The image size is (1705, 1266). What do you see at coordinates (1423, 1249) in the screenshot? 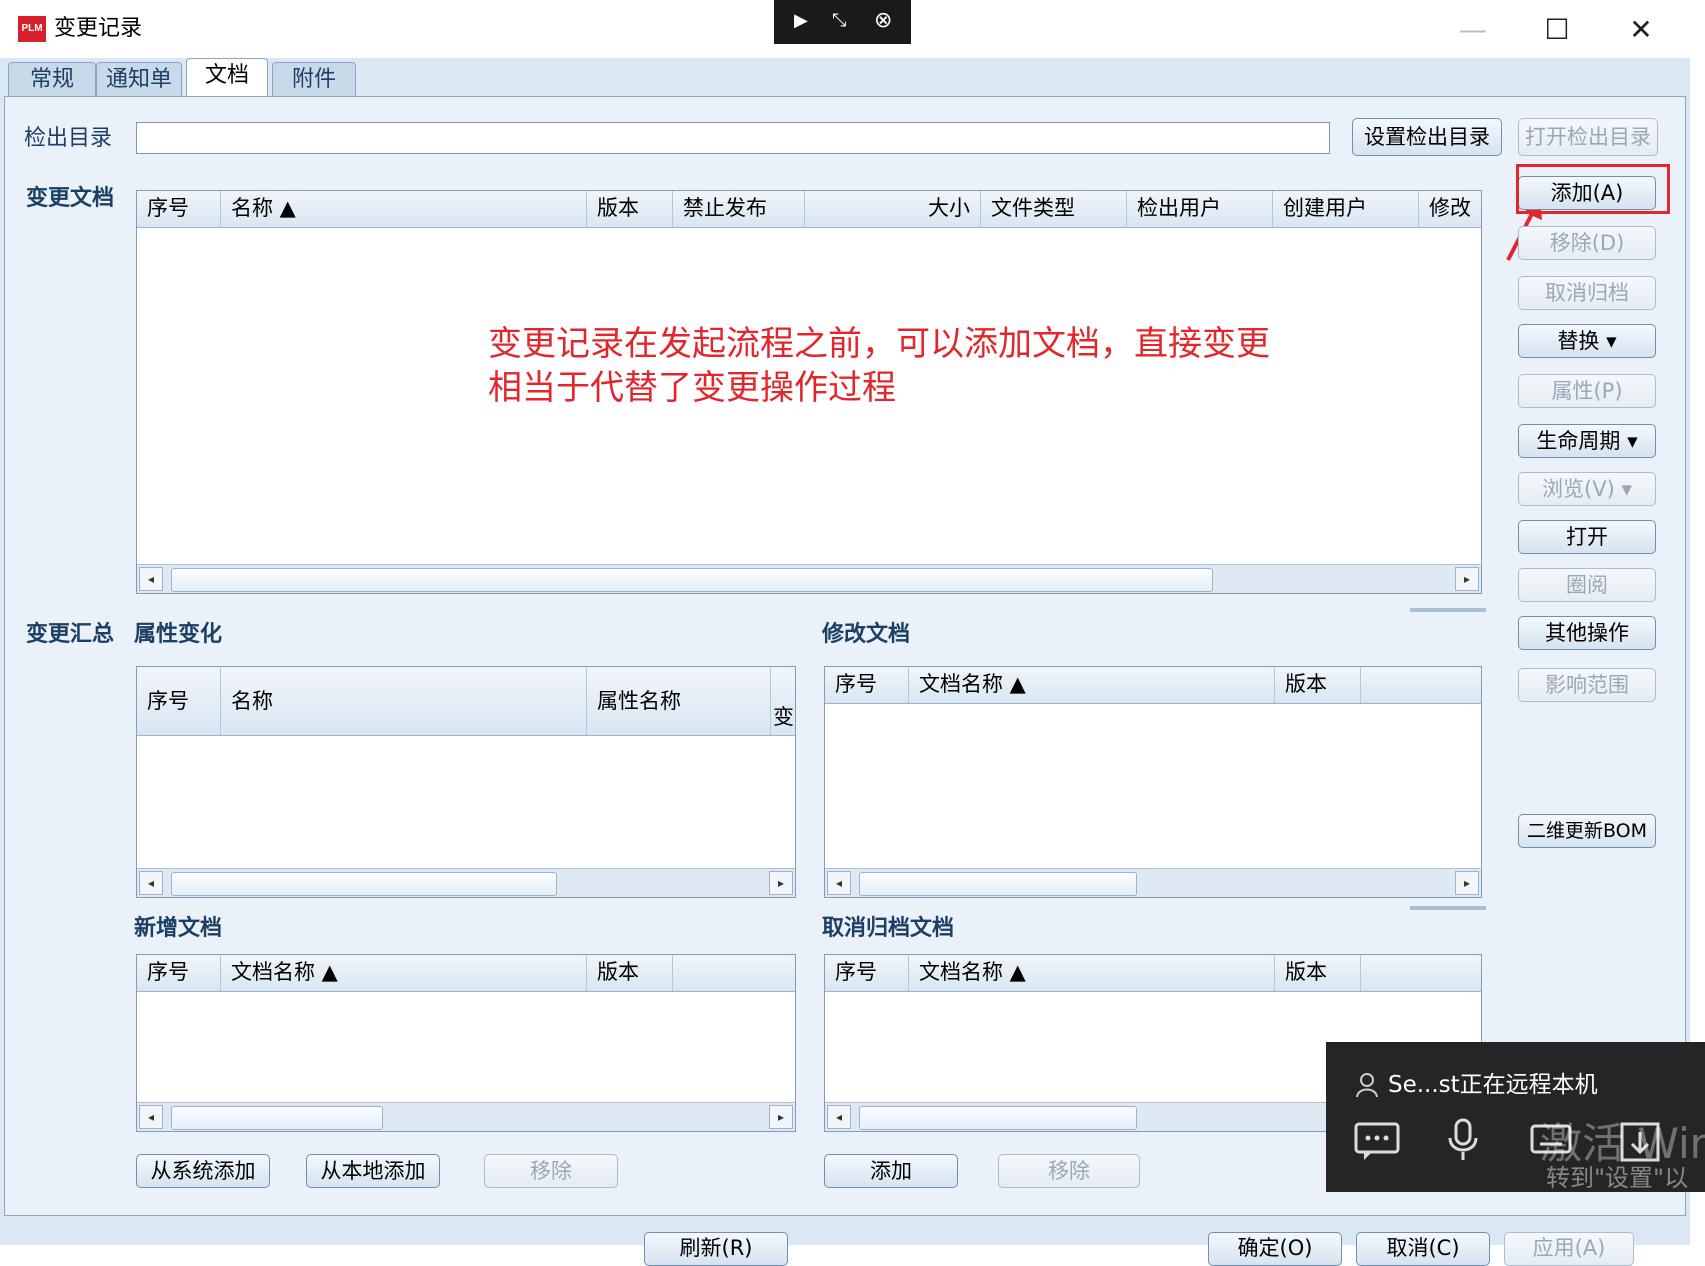
I see `cancel-button: 取消(C)` at bounding box center [1423, 1249].